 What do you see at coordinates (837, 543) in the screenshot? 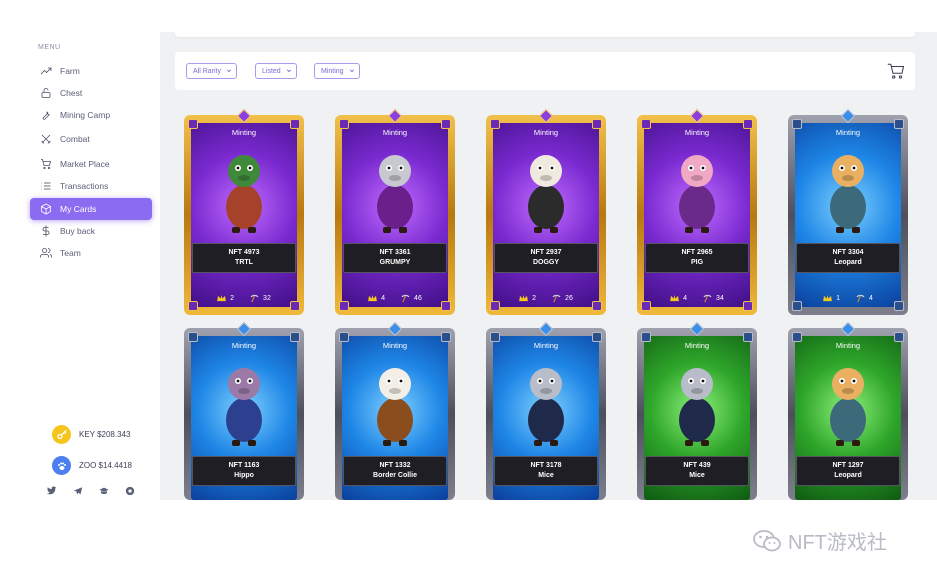
I see `watermark-text: NFT游戏社` at bounding box center [837, 543].